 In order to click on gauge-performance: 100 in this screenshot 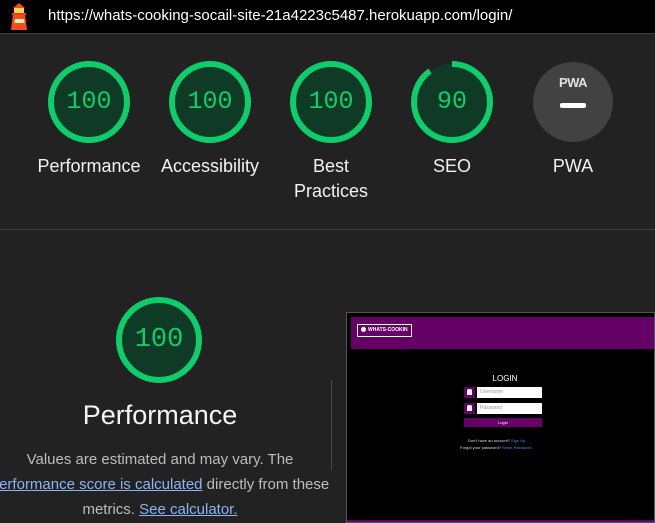, I will do `click(89, 102)`.